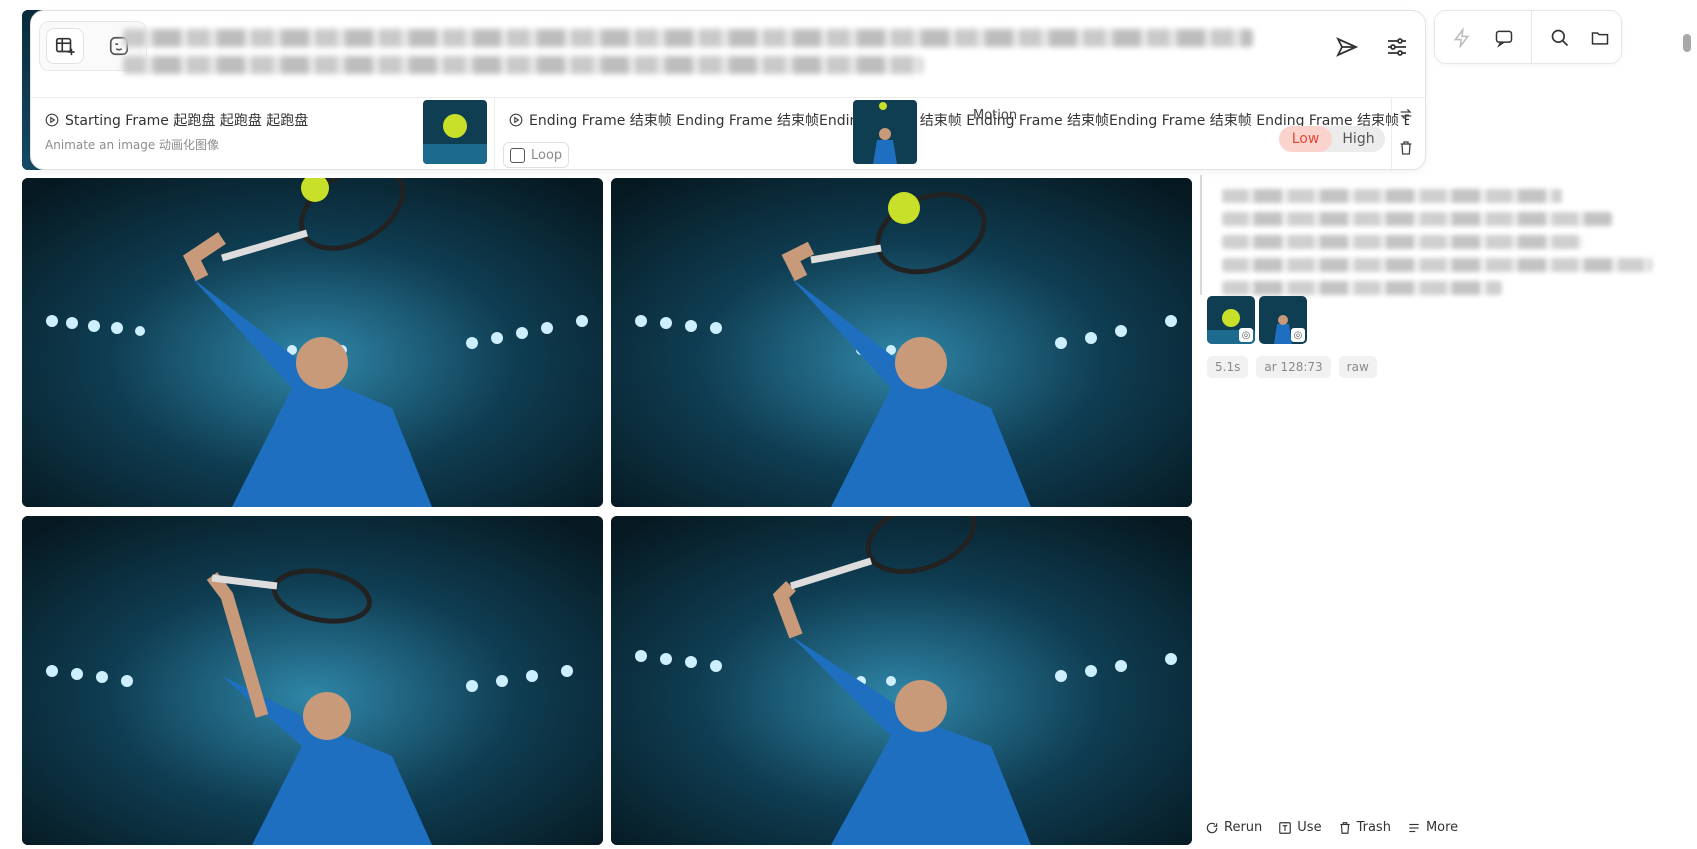  Describe the element at coordinates (1442, 827) in the screenshot. I see `more-label: More` at that location.